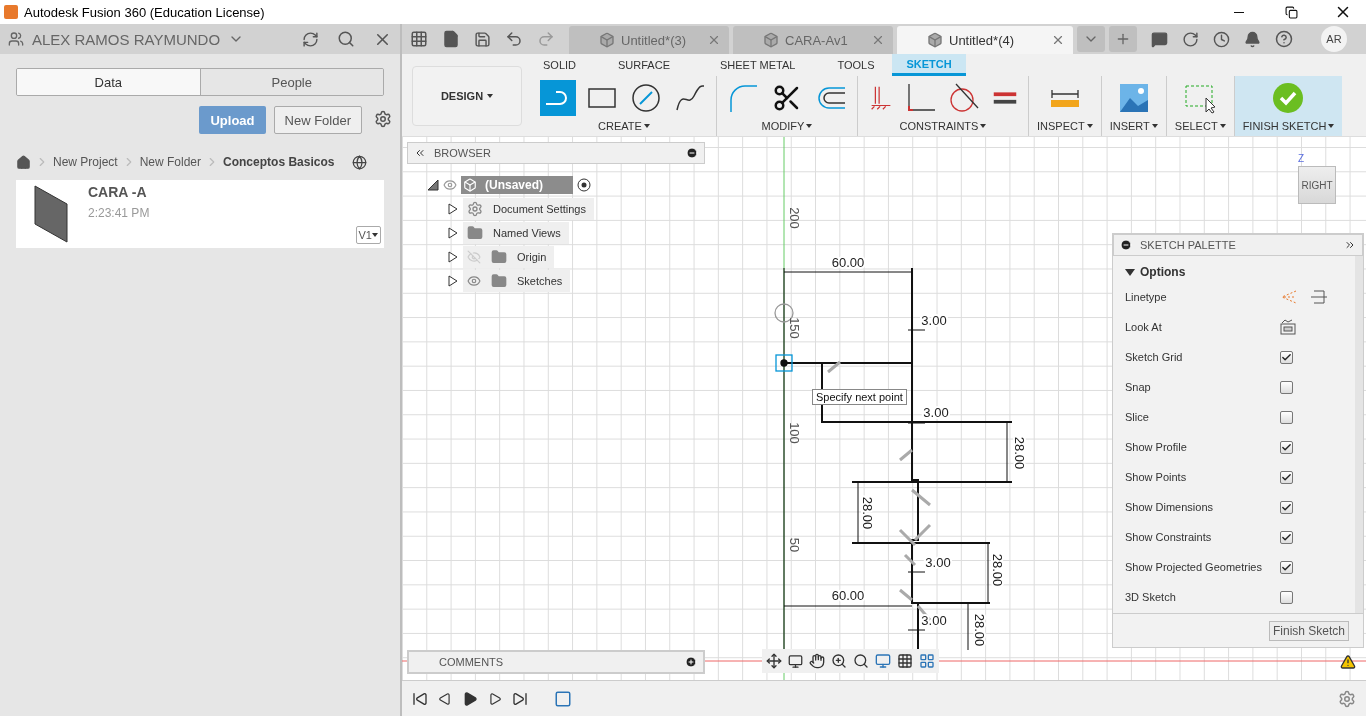  I want to click on next-icon, so click(495, 698).